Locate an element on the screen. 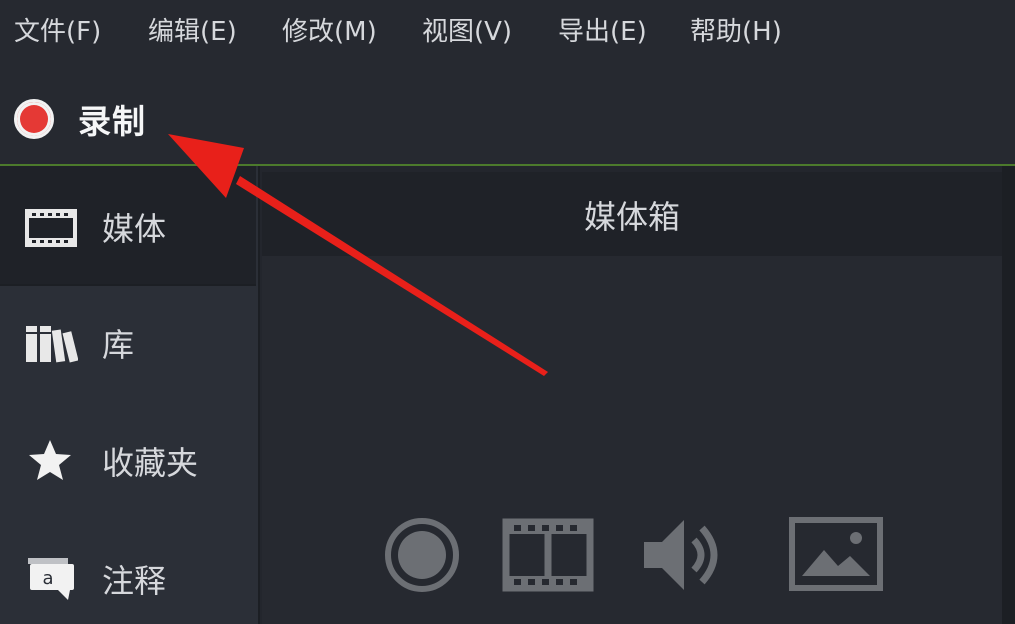 The width and height of the screenshot is (1015, 624). sidebar-item-label: 注释 is located at coordinates (134, 581).